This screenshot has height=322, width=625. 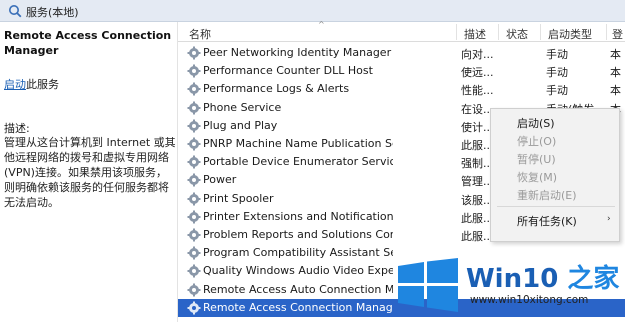 What do you see at coordinates (517, 34) in the screenshot?
I see `column-status: 状态` at bounding box center [517, 34].